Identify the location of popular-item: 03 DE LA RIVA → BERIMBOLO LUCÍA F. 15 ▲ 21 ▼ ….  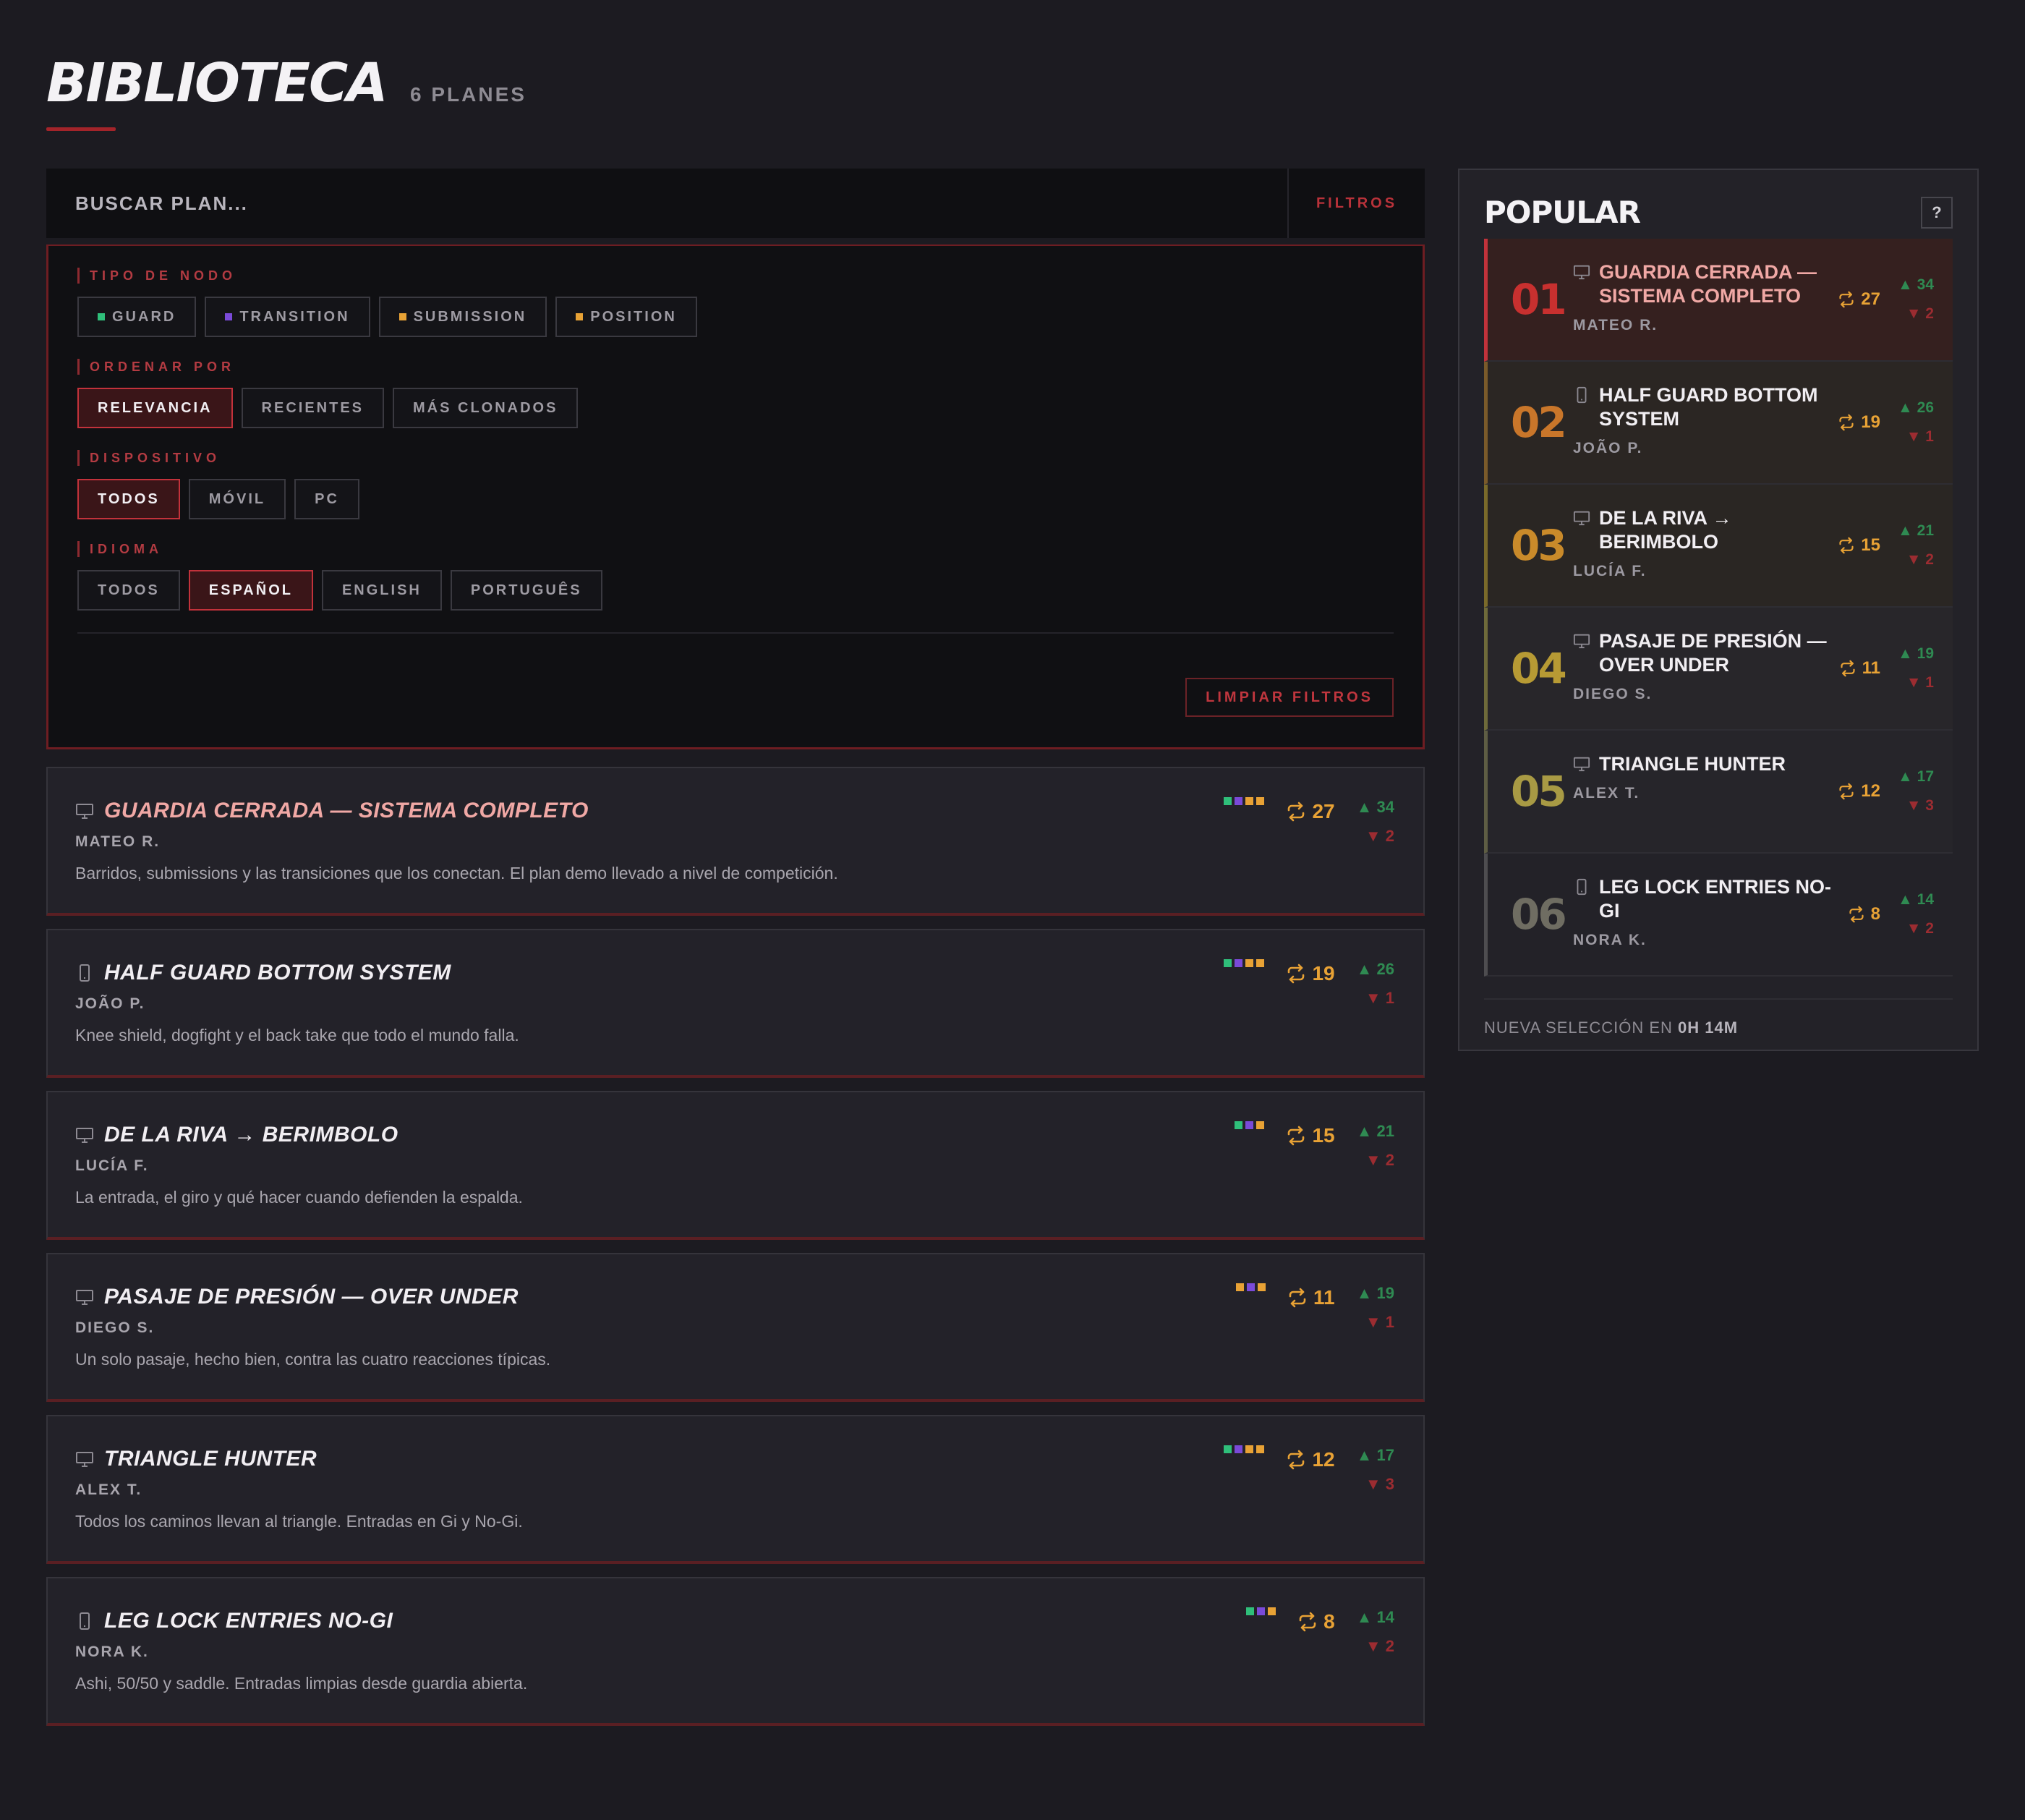
(1718, 546).